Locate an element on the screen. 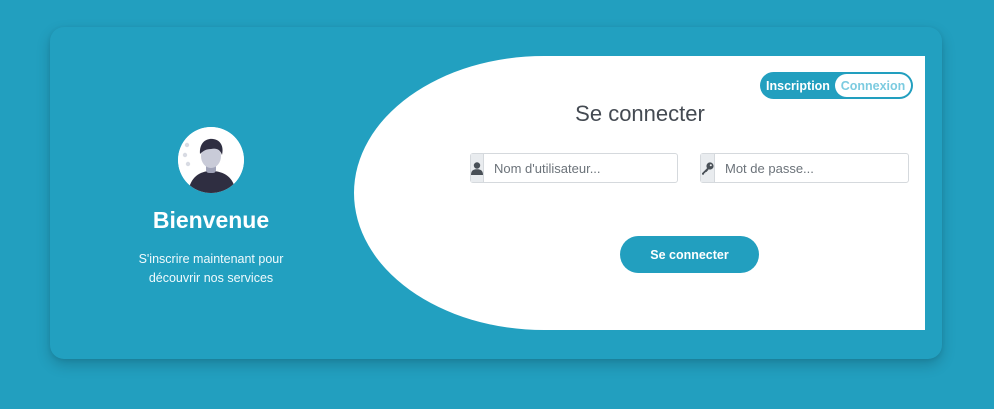 This screenshot has height=409, width=994. user-avatar-icon is located at coordinates (211, 160).